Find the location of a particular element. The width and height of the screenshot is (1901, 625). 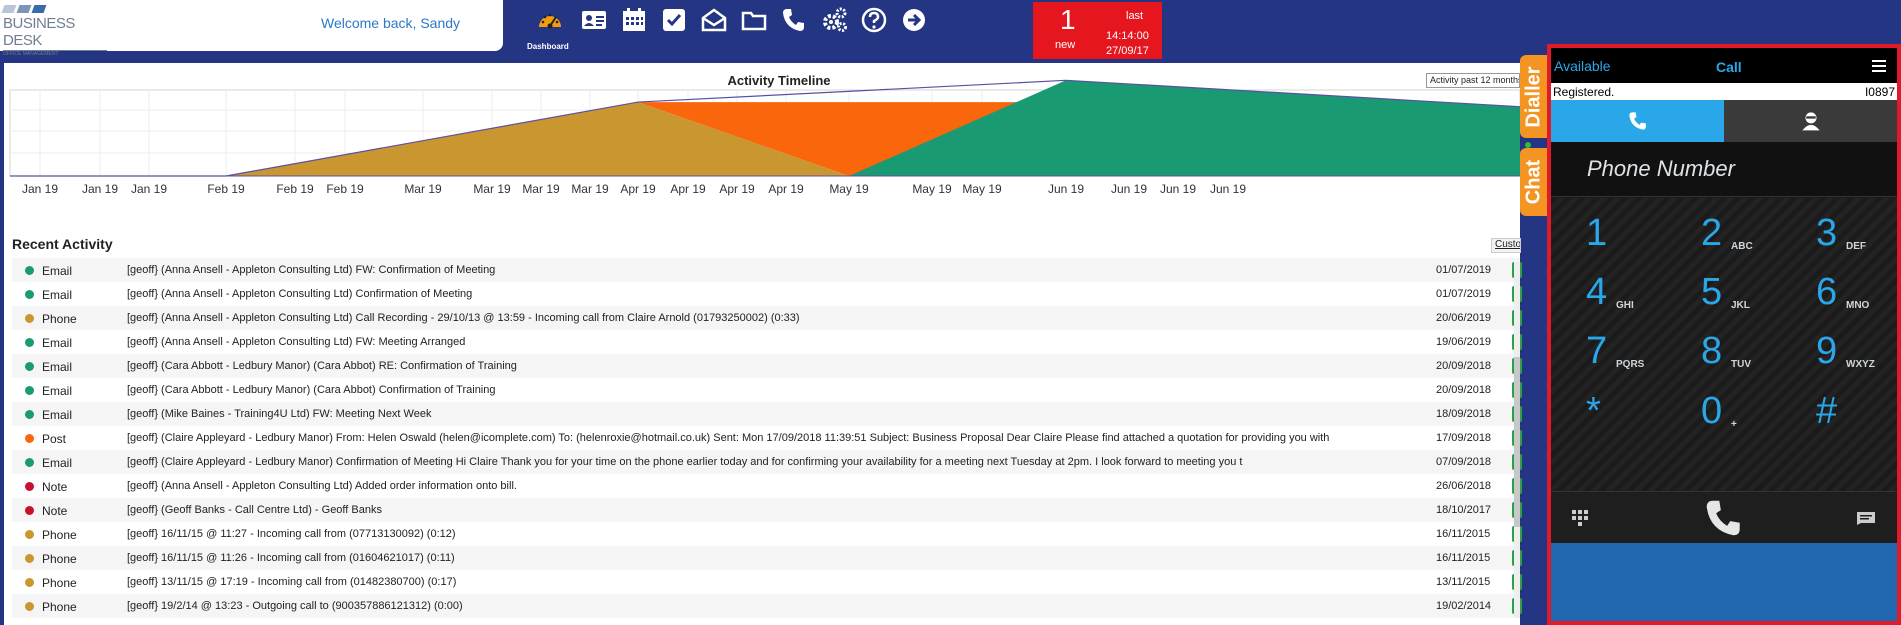

activity-type: Note is located at coordinates (55, 487).